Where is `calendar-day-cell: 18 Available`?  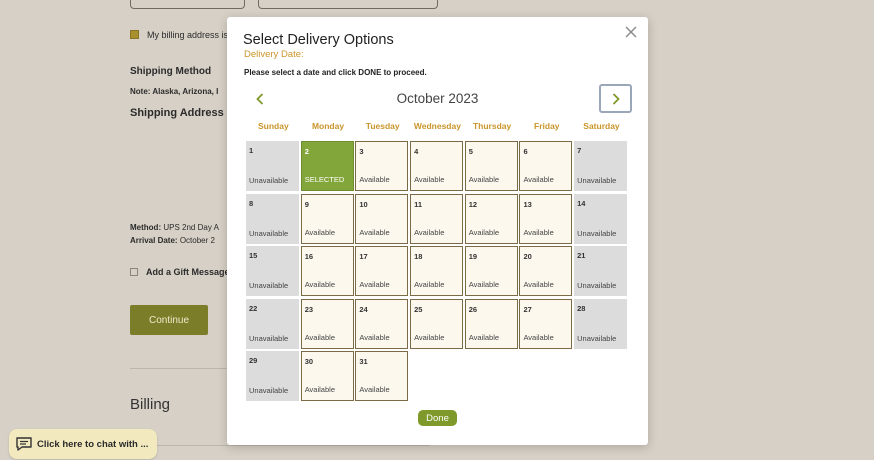 calendar-day-cell: 18 Available is located at coordinates (437, 271).